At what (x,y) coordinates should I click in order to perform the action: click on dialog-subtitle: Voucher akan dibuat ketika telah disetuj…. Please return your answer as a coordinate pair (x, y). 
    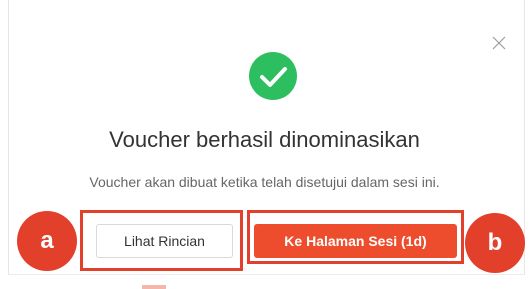
    Looking at the image, I should click on (264, 182).